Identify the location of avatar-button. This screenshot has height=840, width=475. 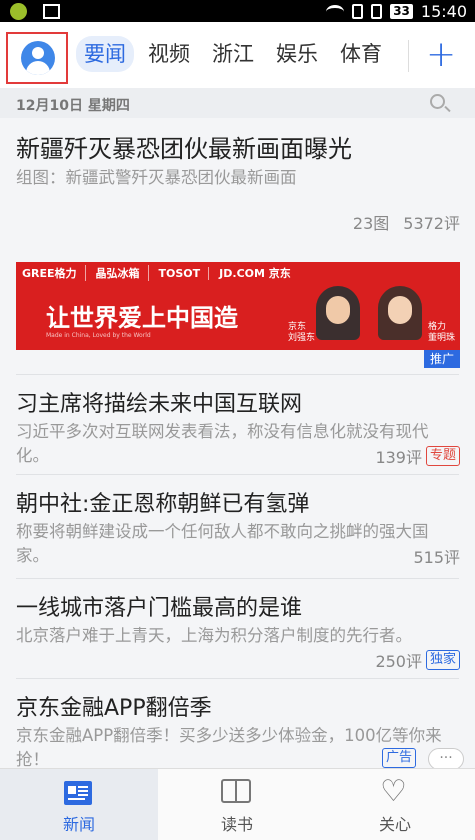
(37, 58).